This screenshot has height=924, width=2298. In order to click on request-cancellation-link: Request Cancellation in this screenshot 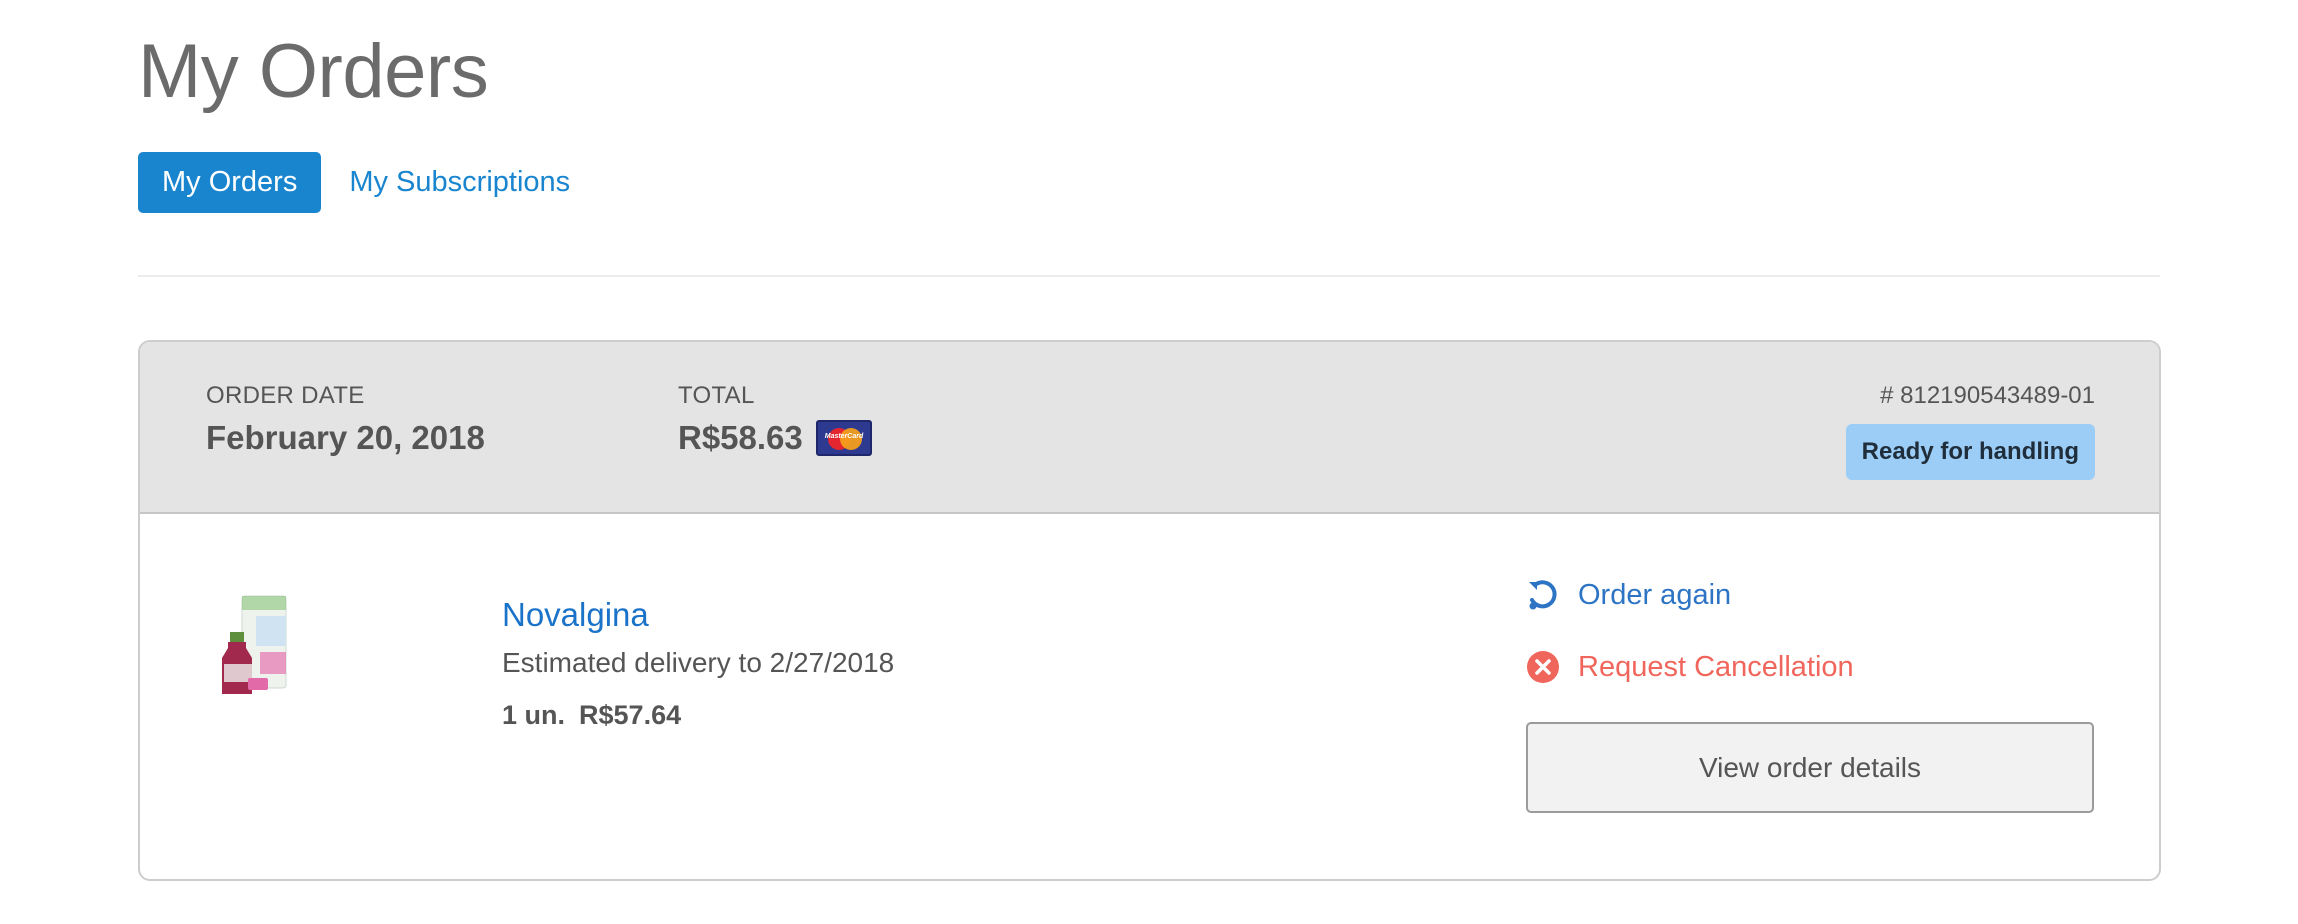, I will do `click(1690, 667)`.